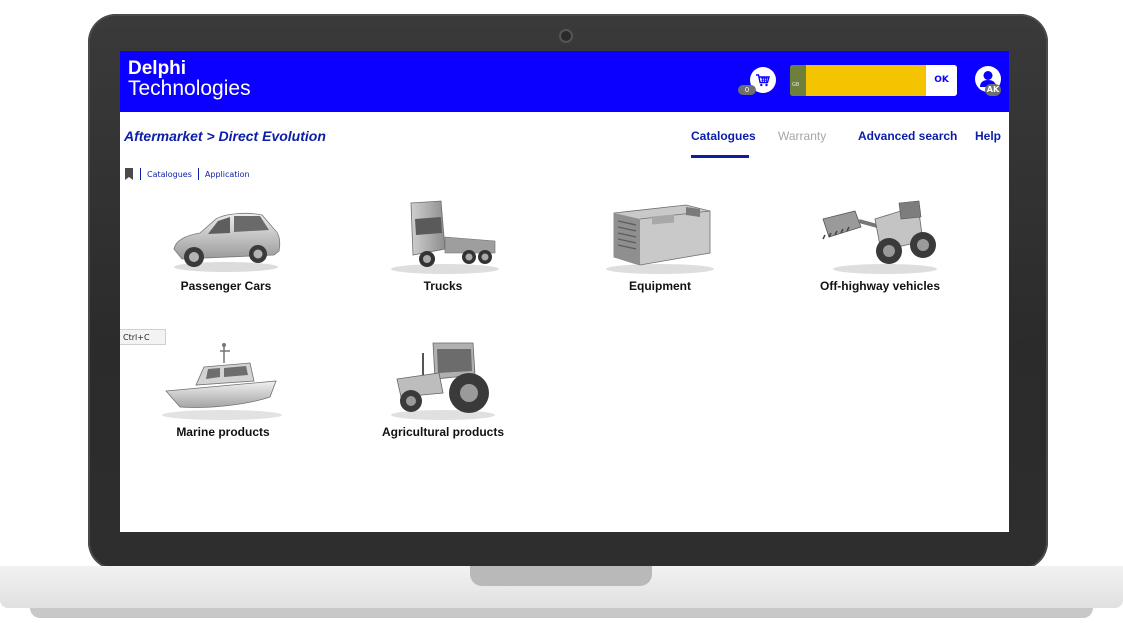  Describe the element at coordinates (226, 286) in the screenshot. I see `tile-label: Passenger Cars` at that location.